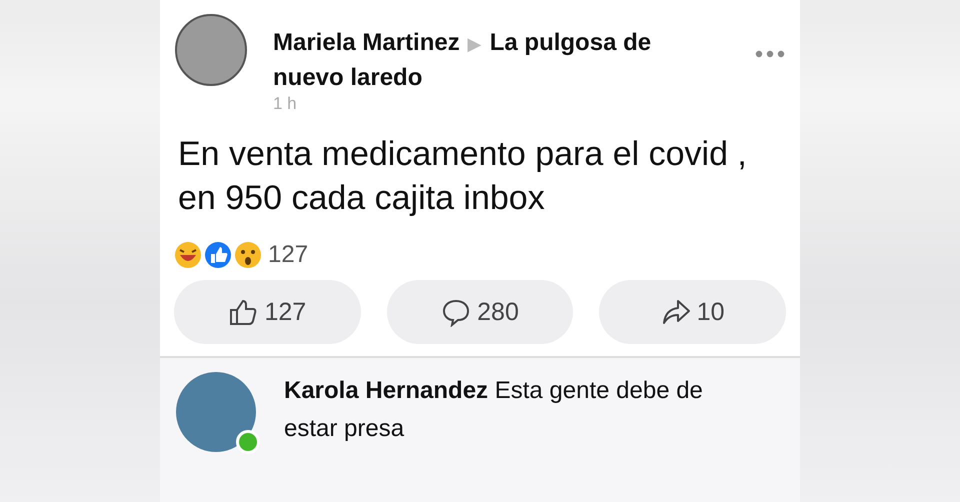 The width and height of the screenshot is (960, 502). Describe the element at coordinates (480, 312) in the screenshot. I see `comment-button: 280` at that location.